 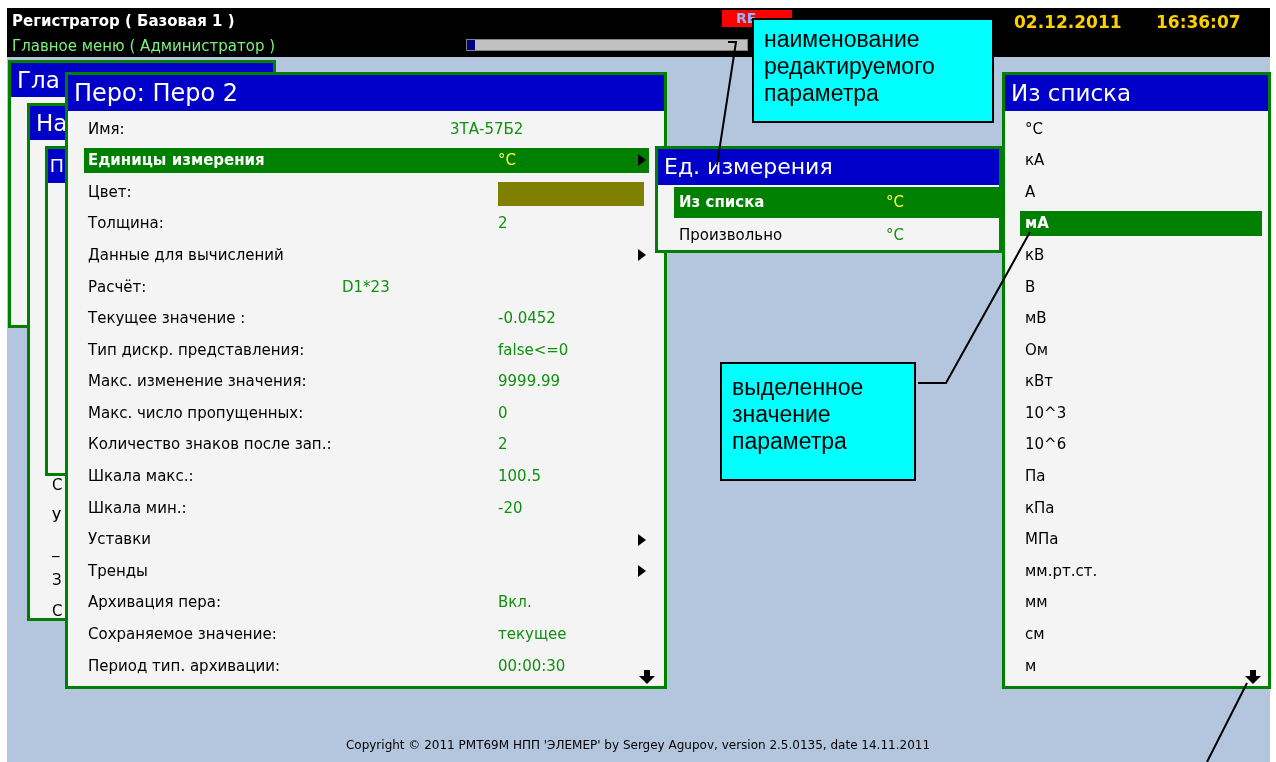 I want to click on menu-row: Архивация пера: Вкл., so click(x=366, y=602).